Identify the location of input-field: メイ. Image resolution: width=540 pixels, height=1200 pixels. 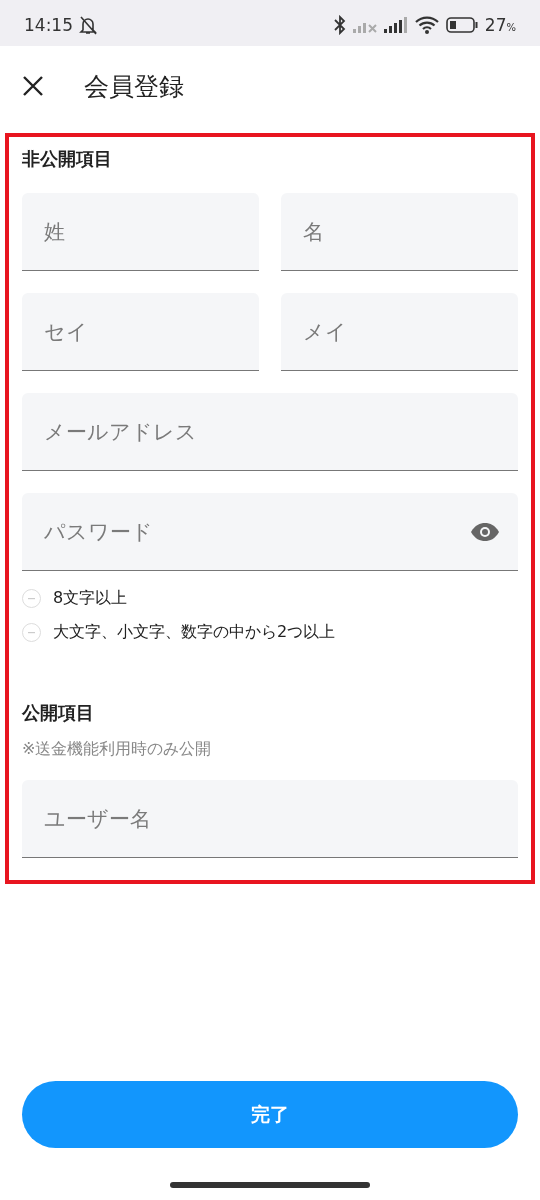
(399, 332).